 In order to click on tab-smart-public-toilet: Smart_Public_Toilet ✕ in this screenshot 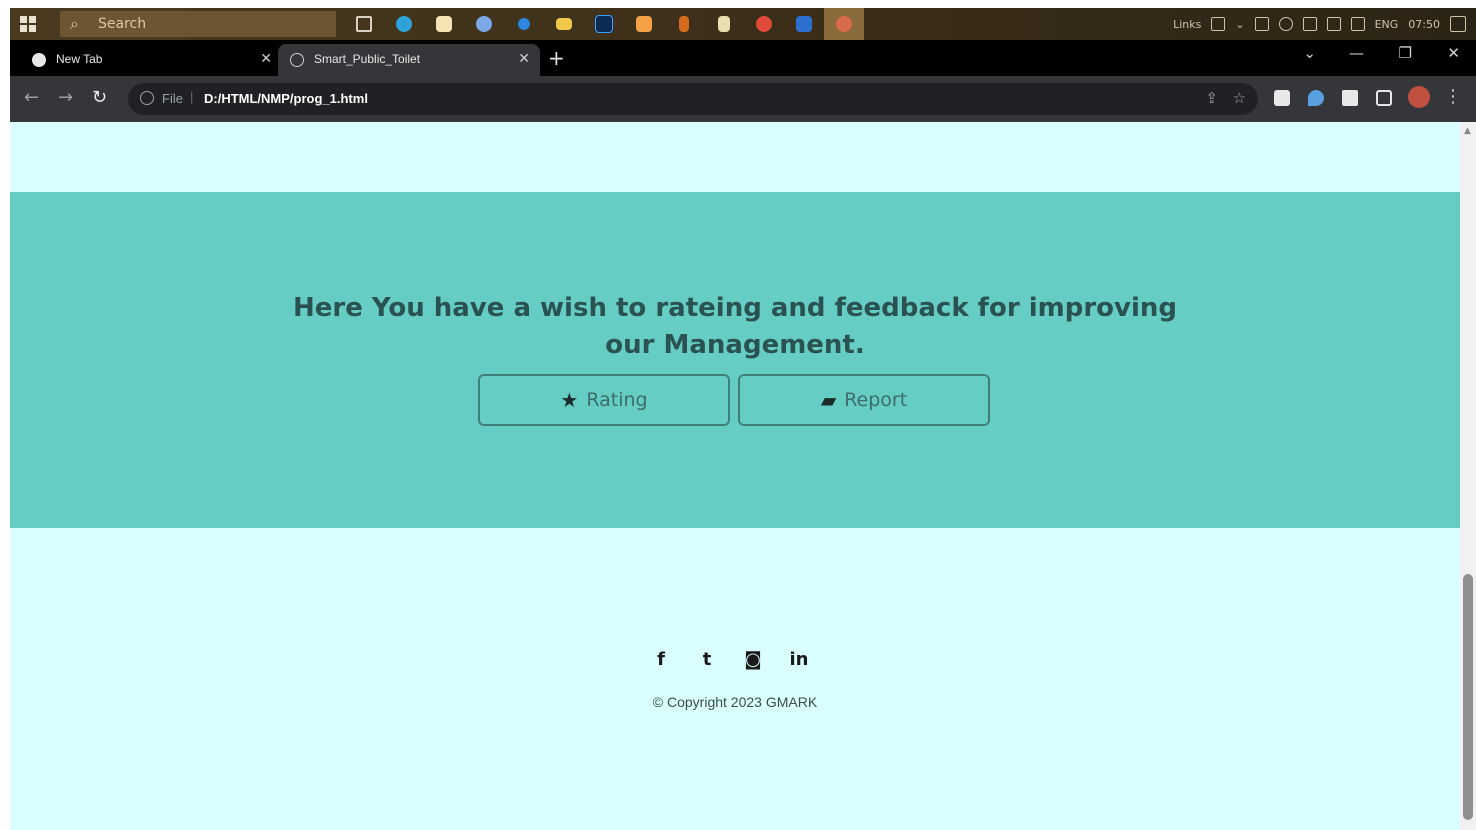, I will do `click(409, 60)`.